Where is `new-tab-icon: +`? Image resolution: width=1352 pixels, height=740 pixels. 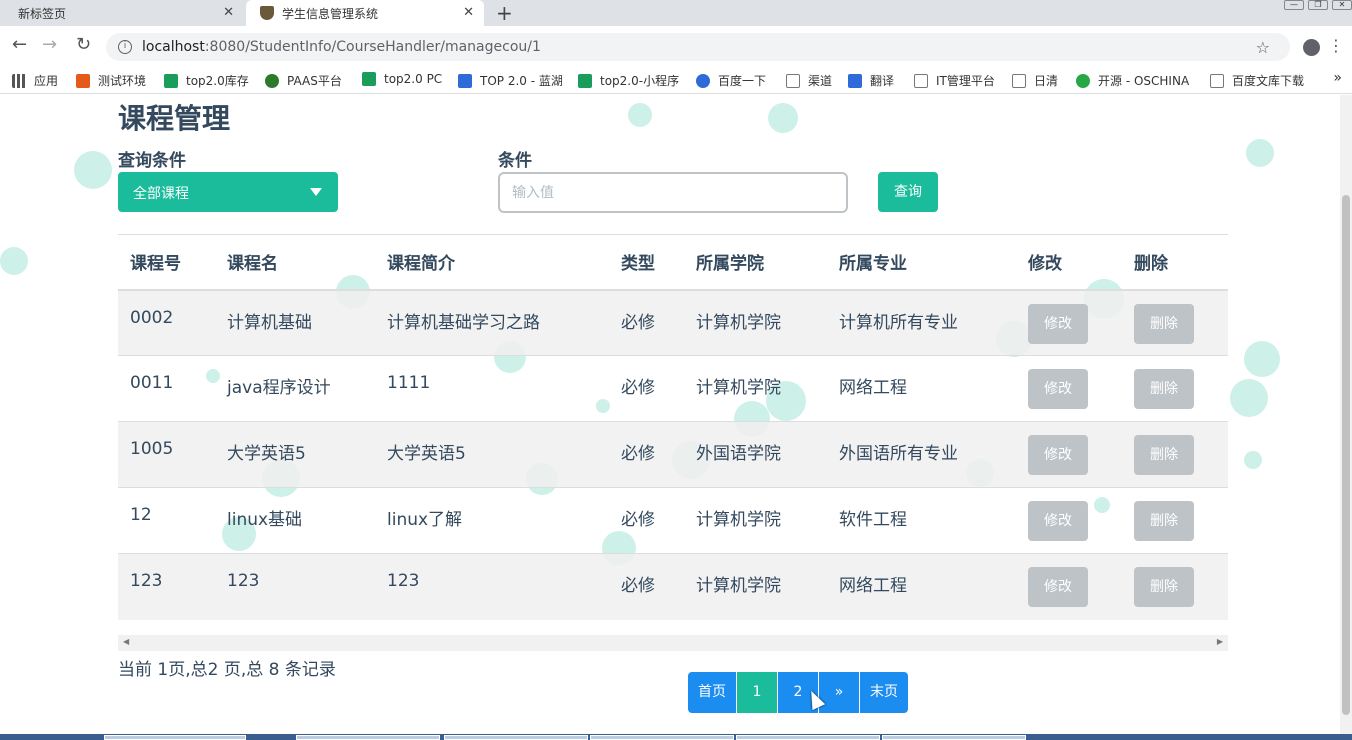 new-tab-icon: + is located at coordinates (504, 13).